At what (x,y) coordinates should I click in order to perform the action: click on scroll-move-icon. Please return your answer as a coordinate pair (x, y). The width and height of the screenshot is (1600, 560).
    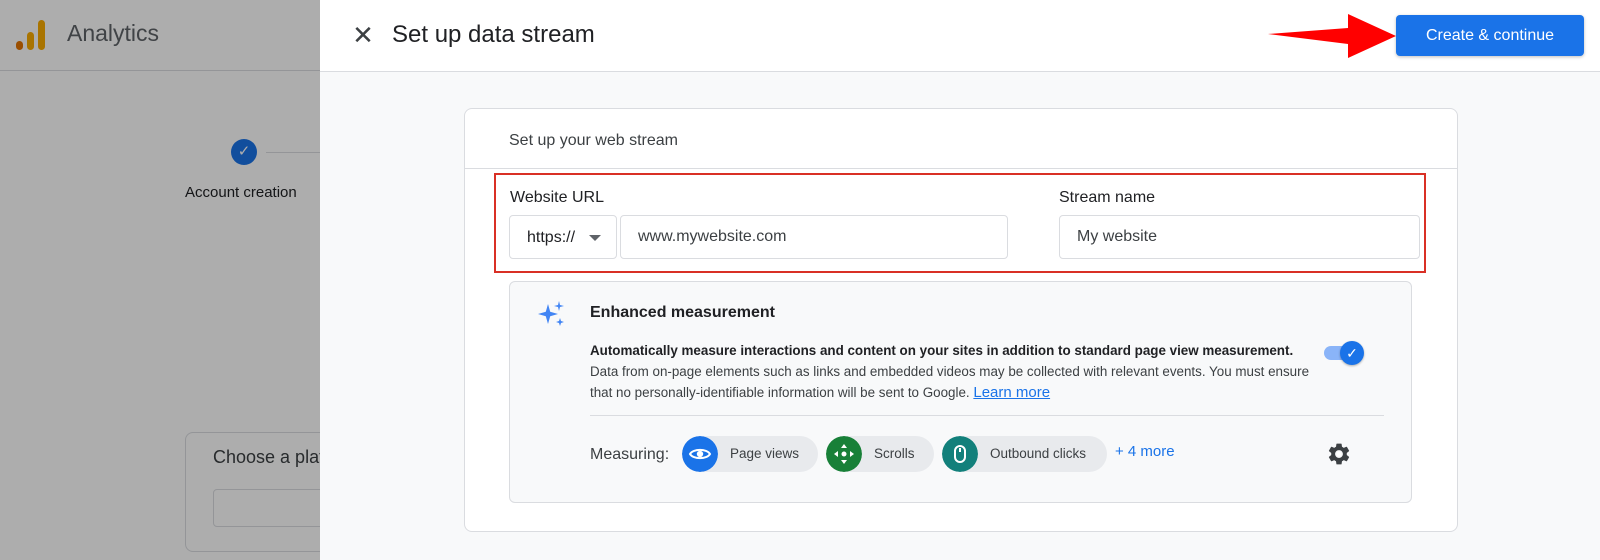
    Looking at the image, I should click on (844, 454).